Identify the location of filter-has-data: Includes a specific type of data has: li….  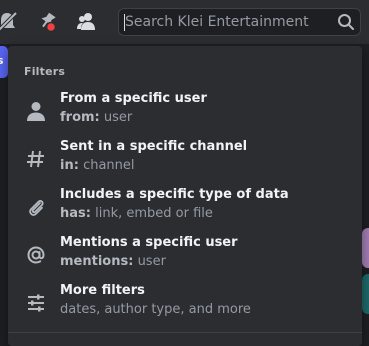
(185, 207).